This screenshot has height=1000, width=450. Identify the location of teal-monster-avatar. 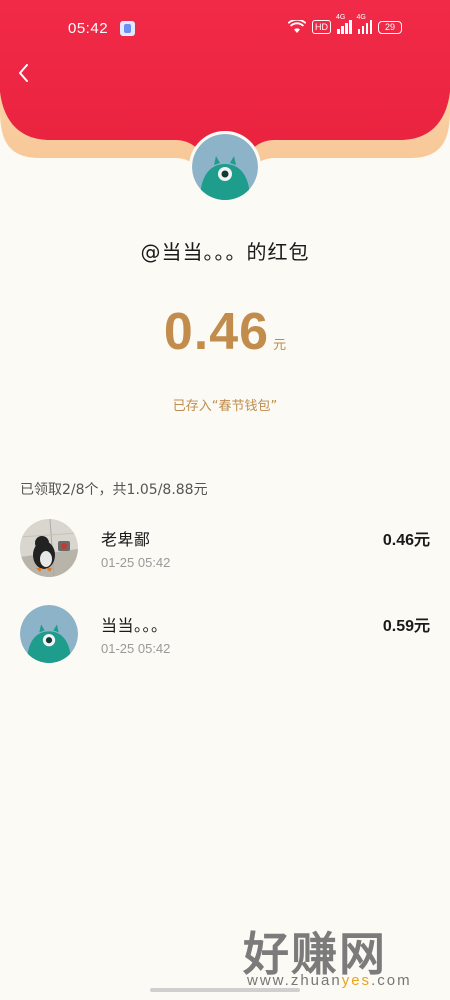
(49, 634).